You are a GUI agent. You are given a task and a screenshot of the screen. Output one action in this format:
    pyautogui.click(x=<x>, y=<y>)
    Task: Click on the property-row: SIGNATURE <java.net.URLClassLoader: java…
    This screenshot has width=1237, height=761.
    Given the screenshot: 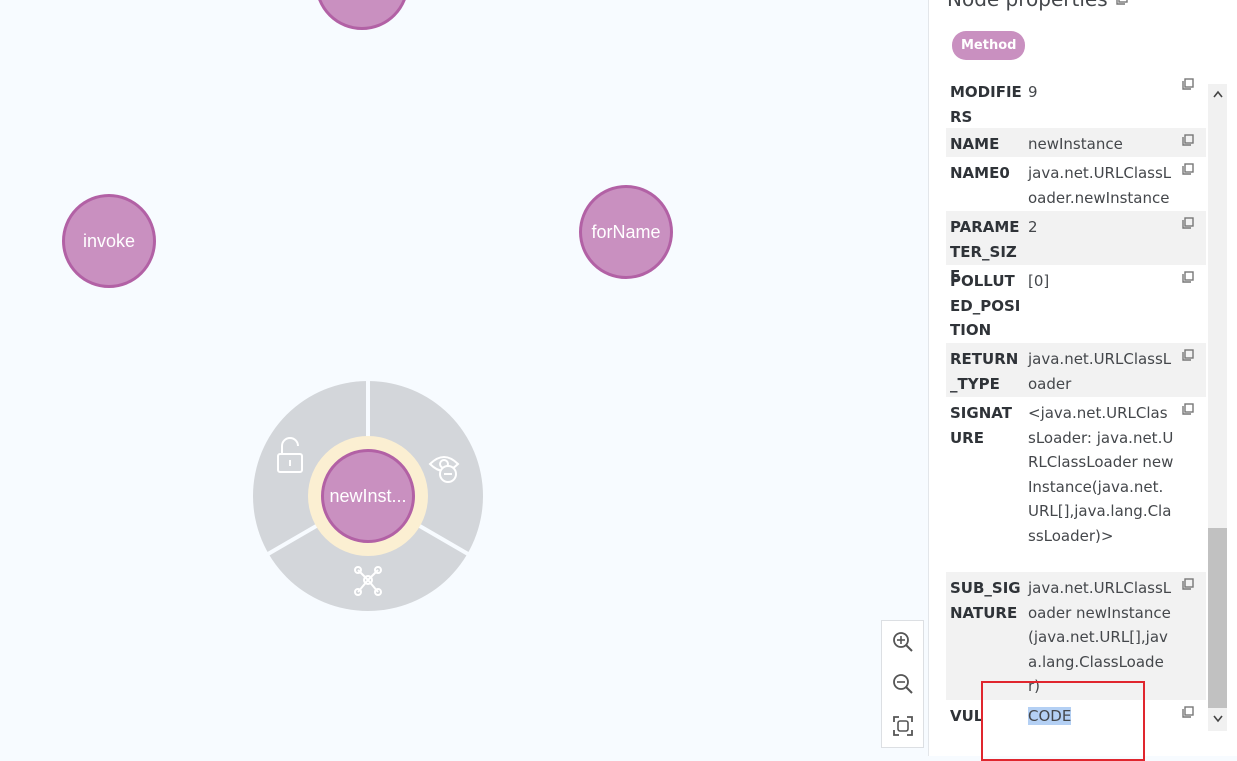 What is the action you would take?
    pyautogui.click(x=1076, y=484)
    